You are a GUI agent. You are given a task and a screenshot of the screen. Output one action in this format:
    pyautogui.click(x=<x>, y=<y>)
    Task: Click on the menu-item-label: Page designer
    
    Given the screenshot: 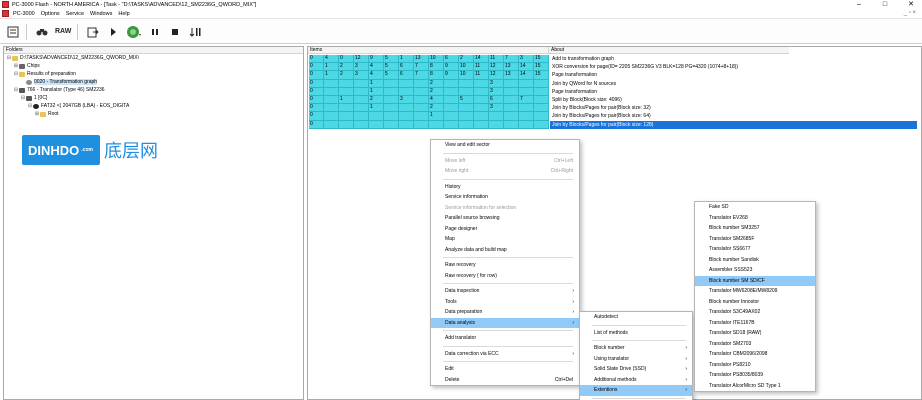 What is the action you would take?
    pyautogui.click(x=461, y=228)
    